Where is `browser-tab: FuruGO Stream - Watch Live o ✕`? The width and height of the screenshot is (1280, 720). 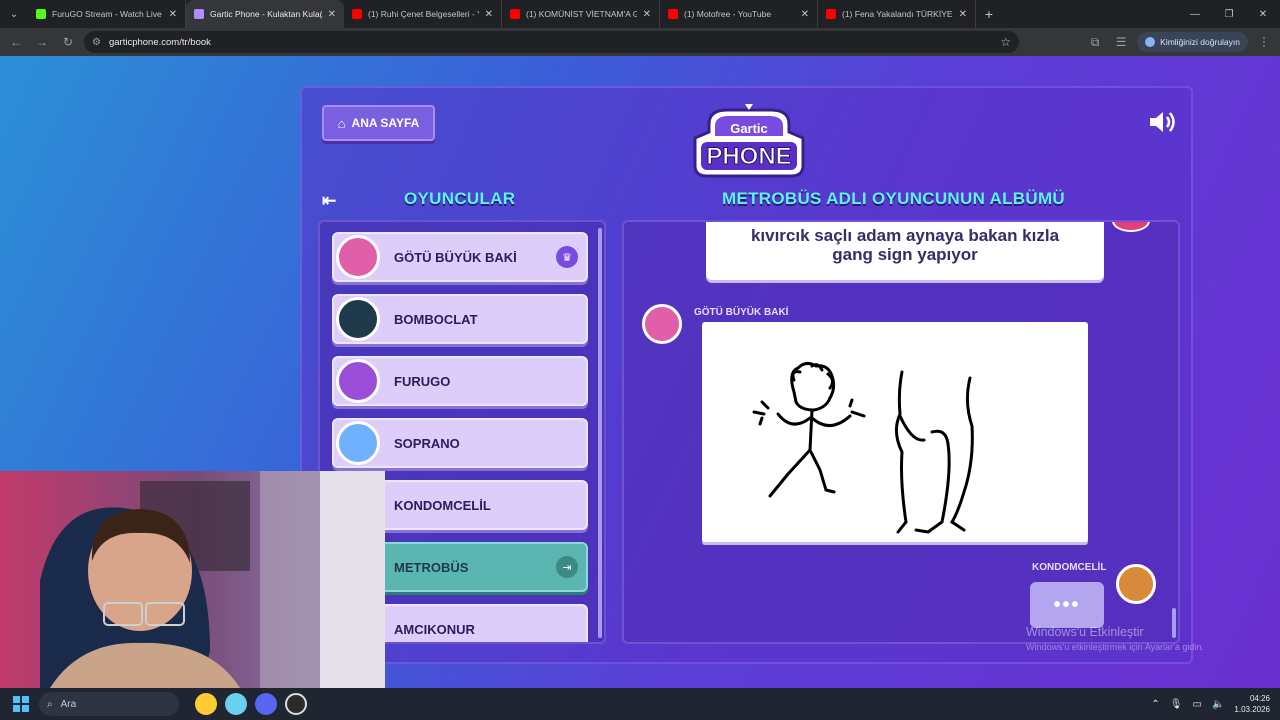
browser-tab: FuruGO Stream - Watch Live o ✕ is located at coordinates (107, 14).